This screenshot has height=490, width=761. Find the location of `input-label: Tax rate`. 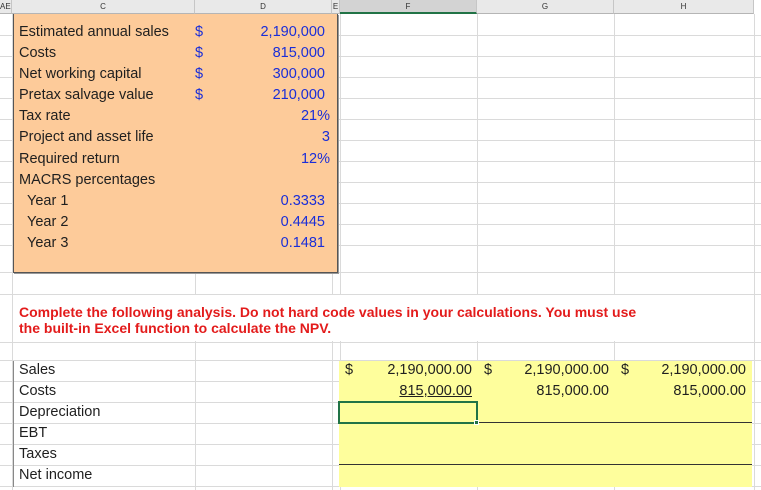

input-label: Tax rate is located at coordinates (45, 116).